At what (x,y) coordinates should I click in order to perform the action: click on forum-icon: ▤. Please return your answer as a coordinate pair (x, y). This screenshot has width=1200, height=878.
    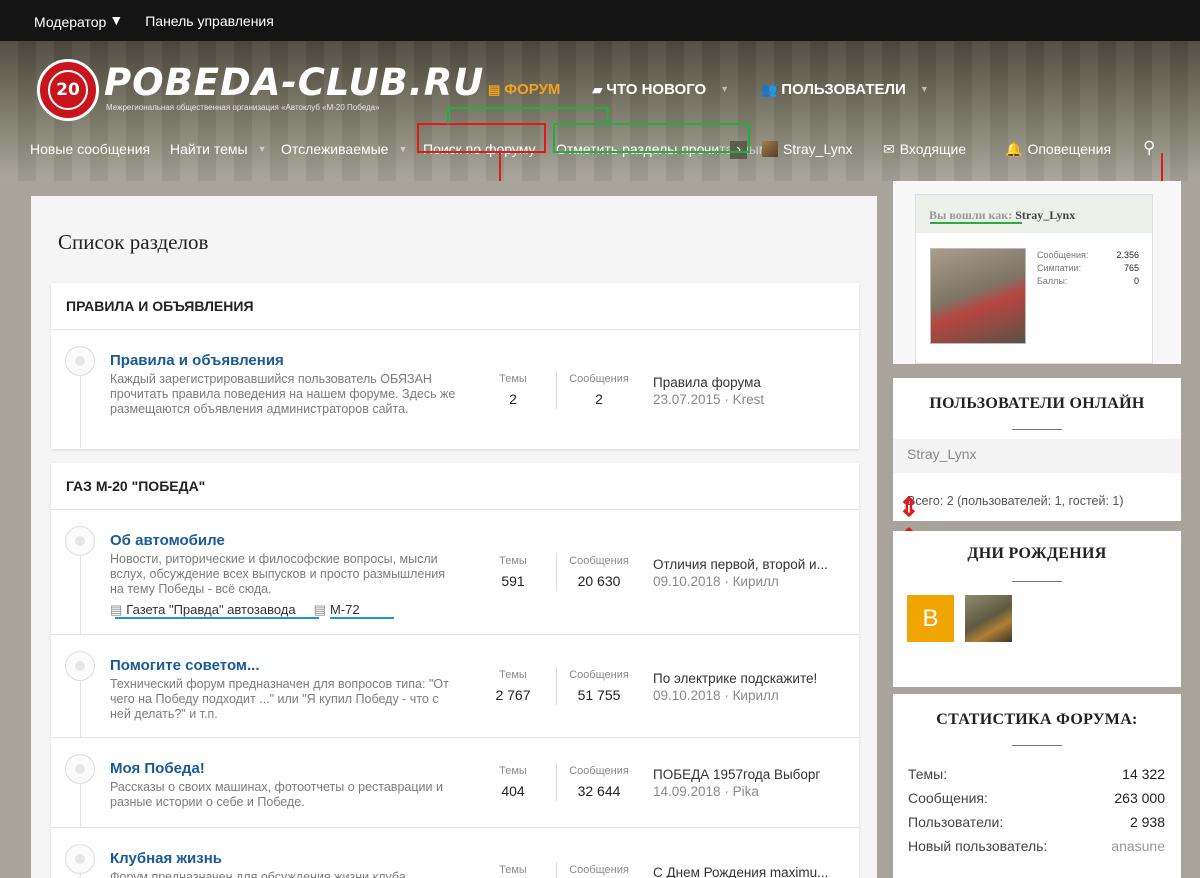
    Looking at the image, I should click on (494, 89).